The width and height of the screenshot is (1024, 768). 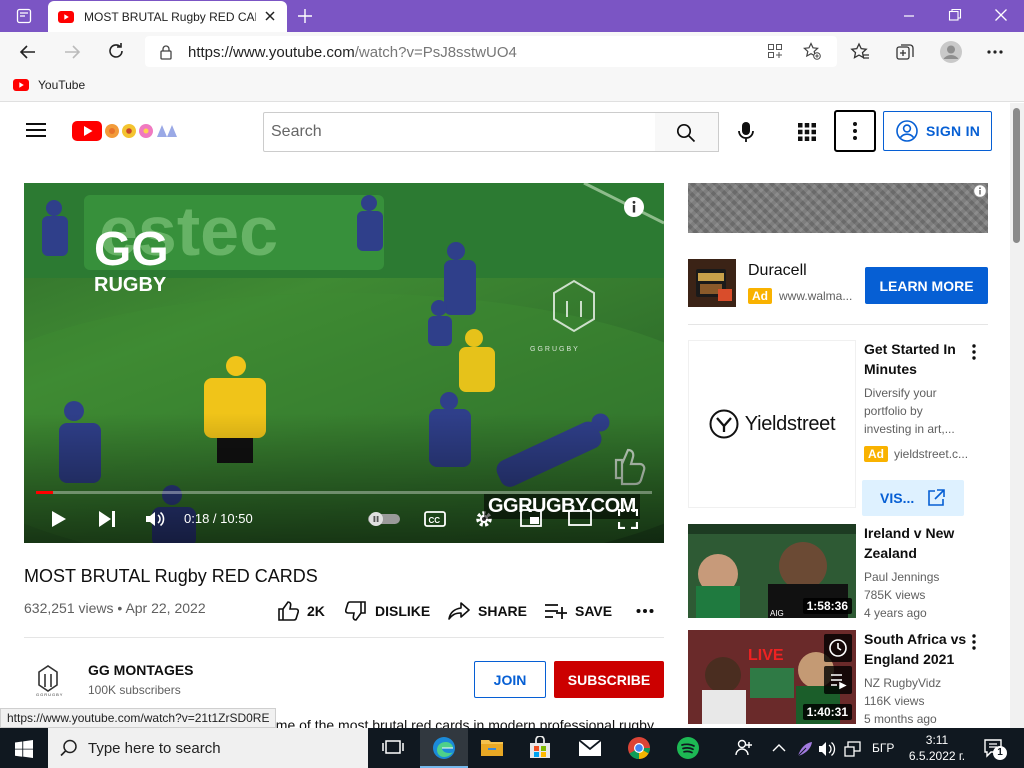 I want to click on task-view-icon, so click(x=393, y=747).